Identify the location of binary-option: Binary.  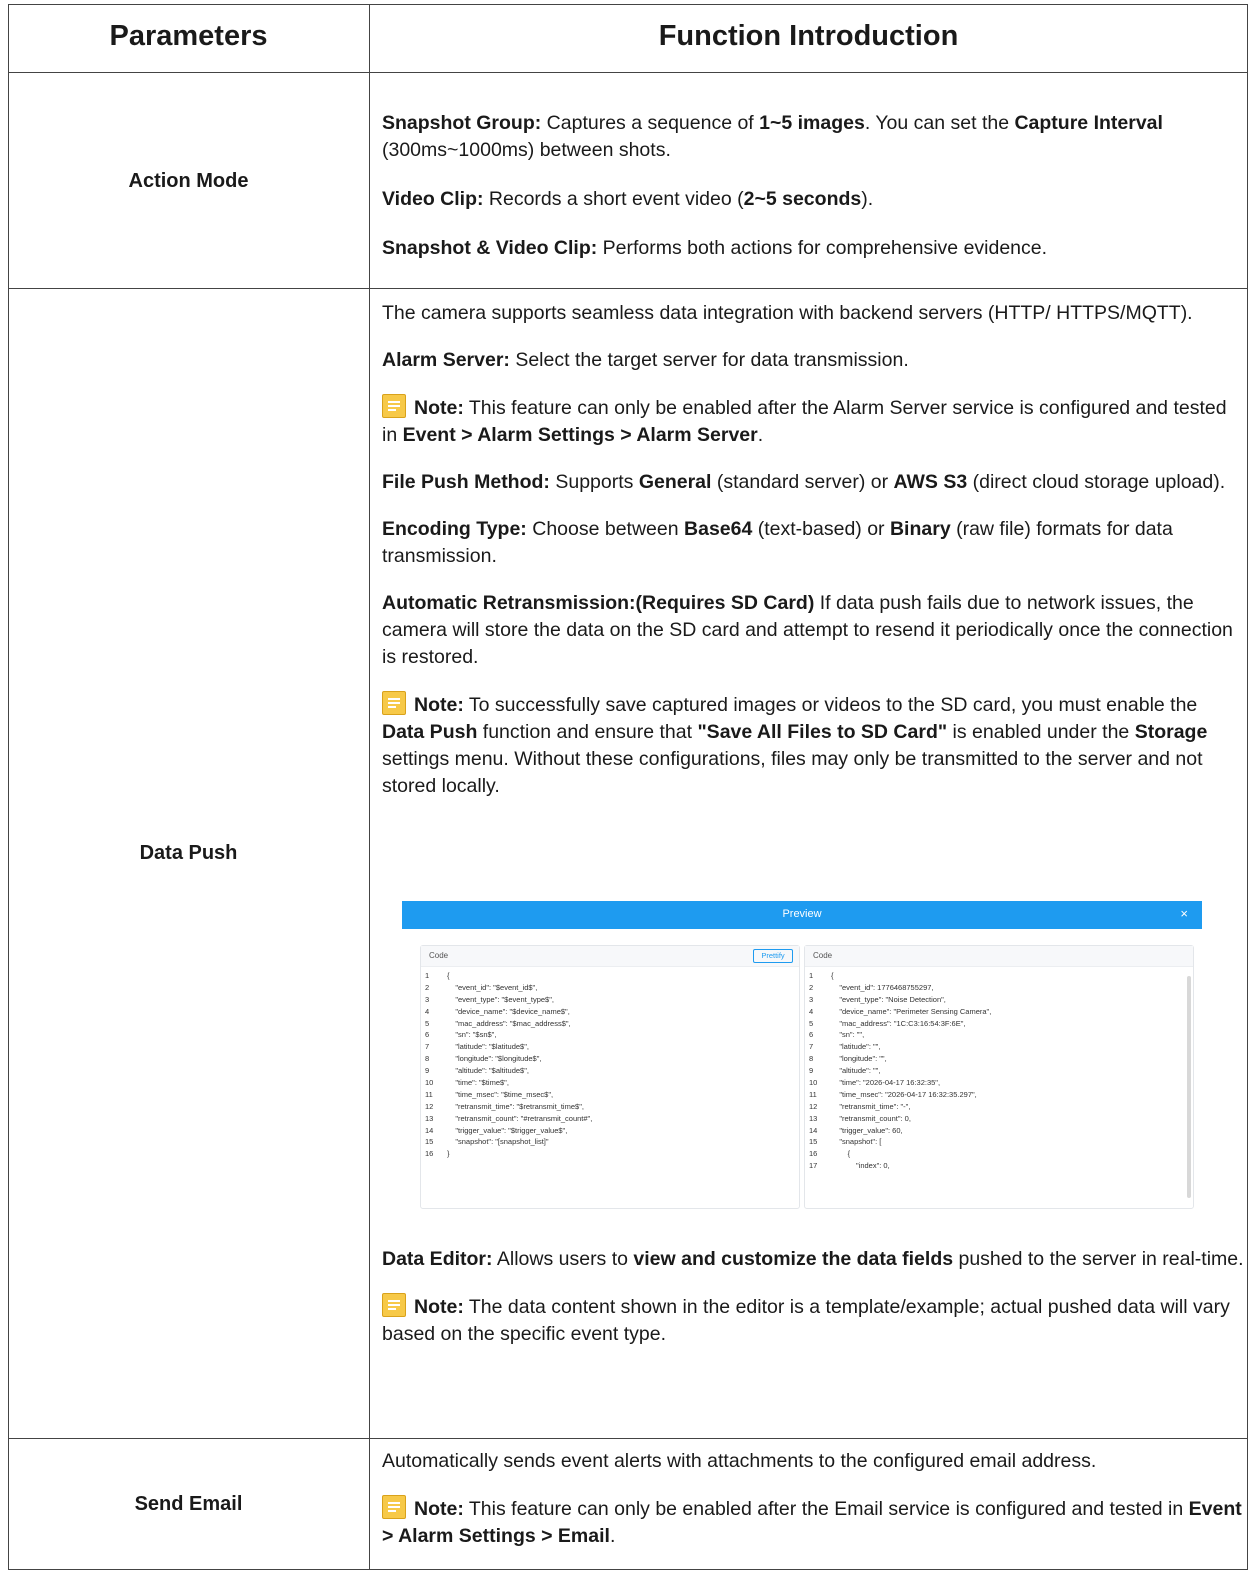
(920, 529).